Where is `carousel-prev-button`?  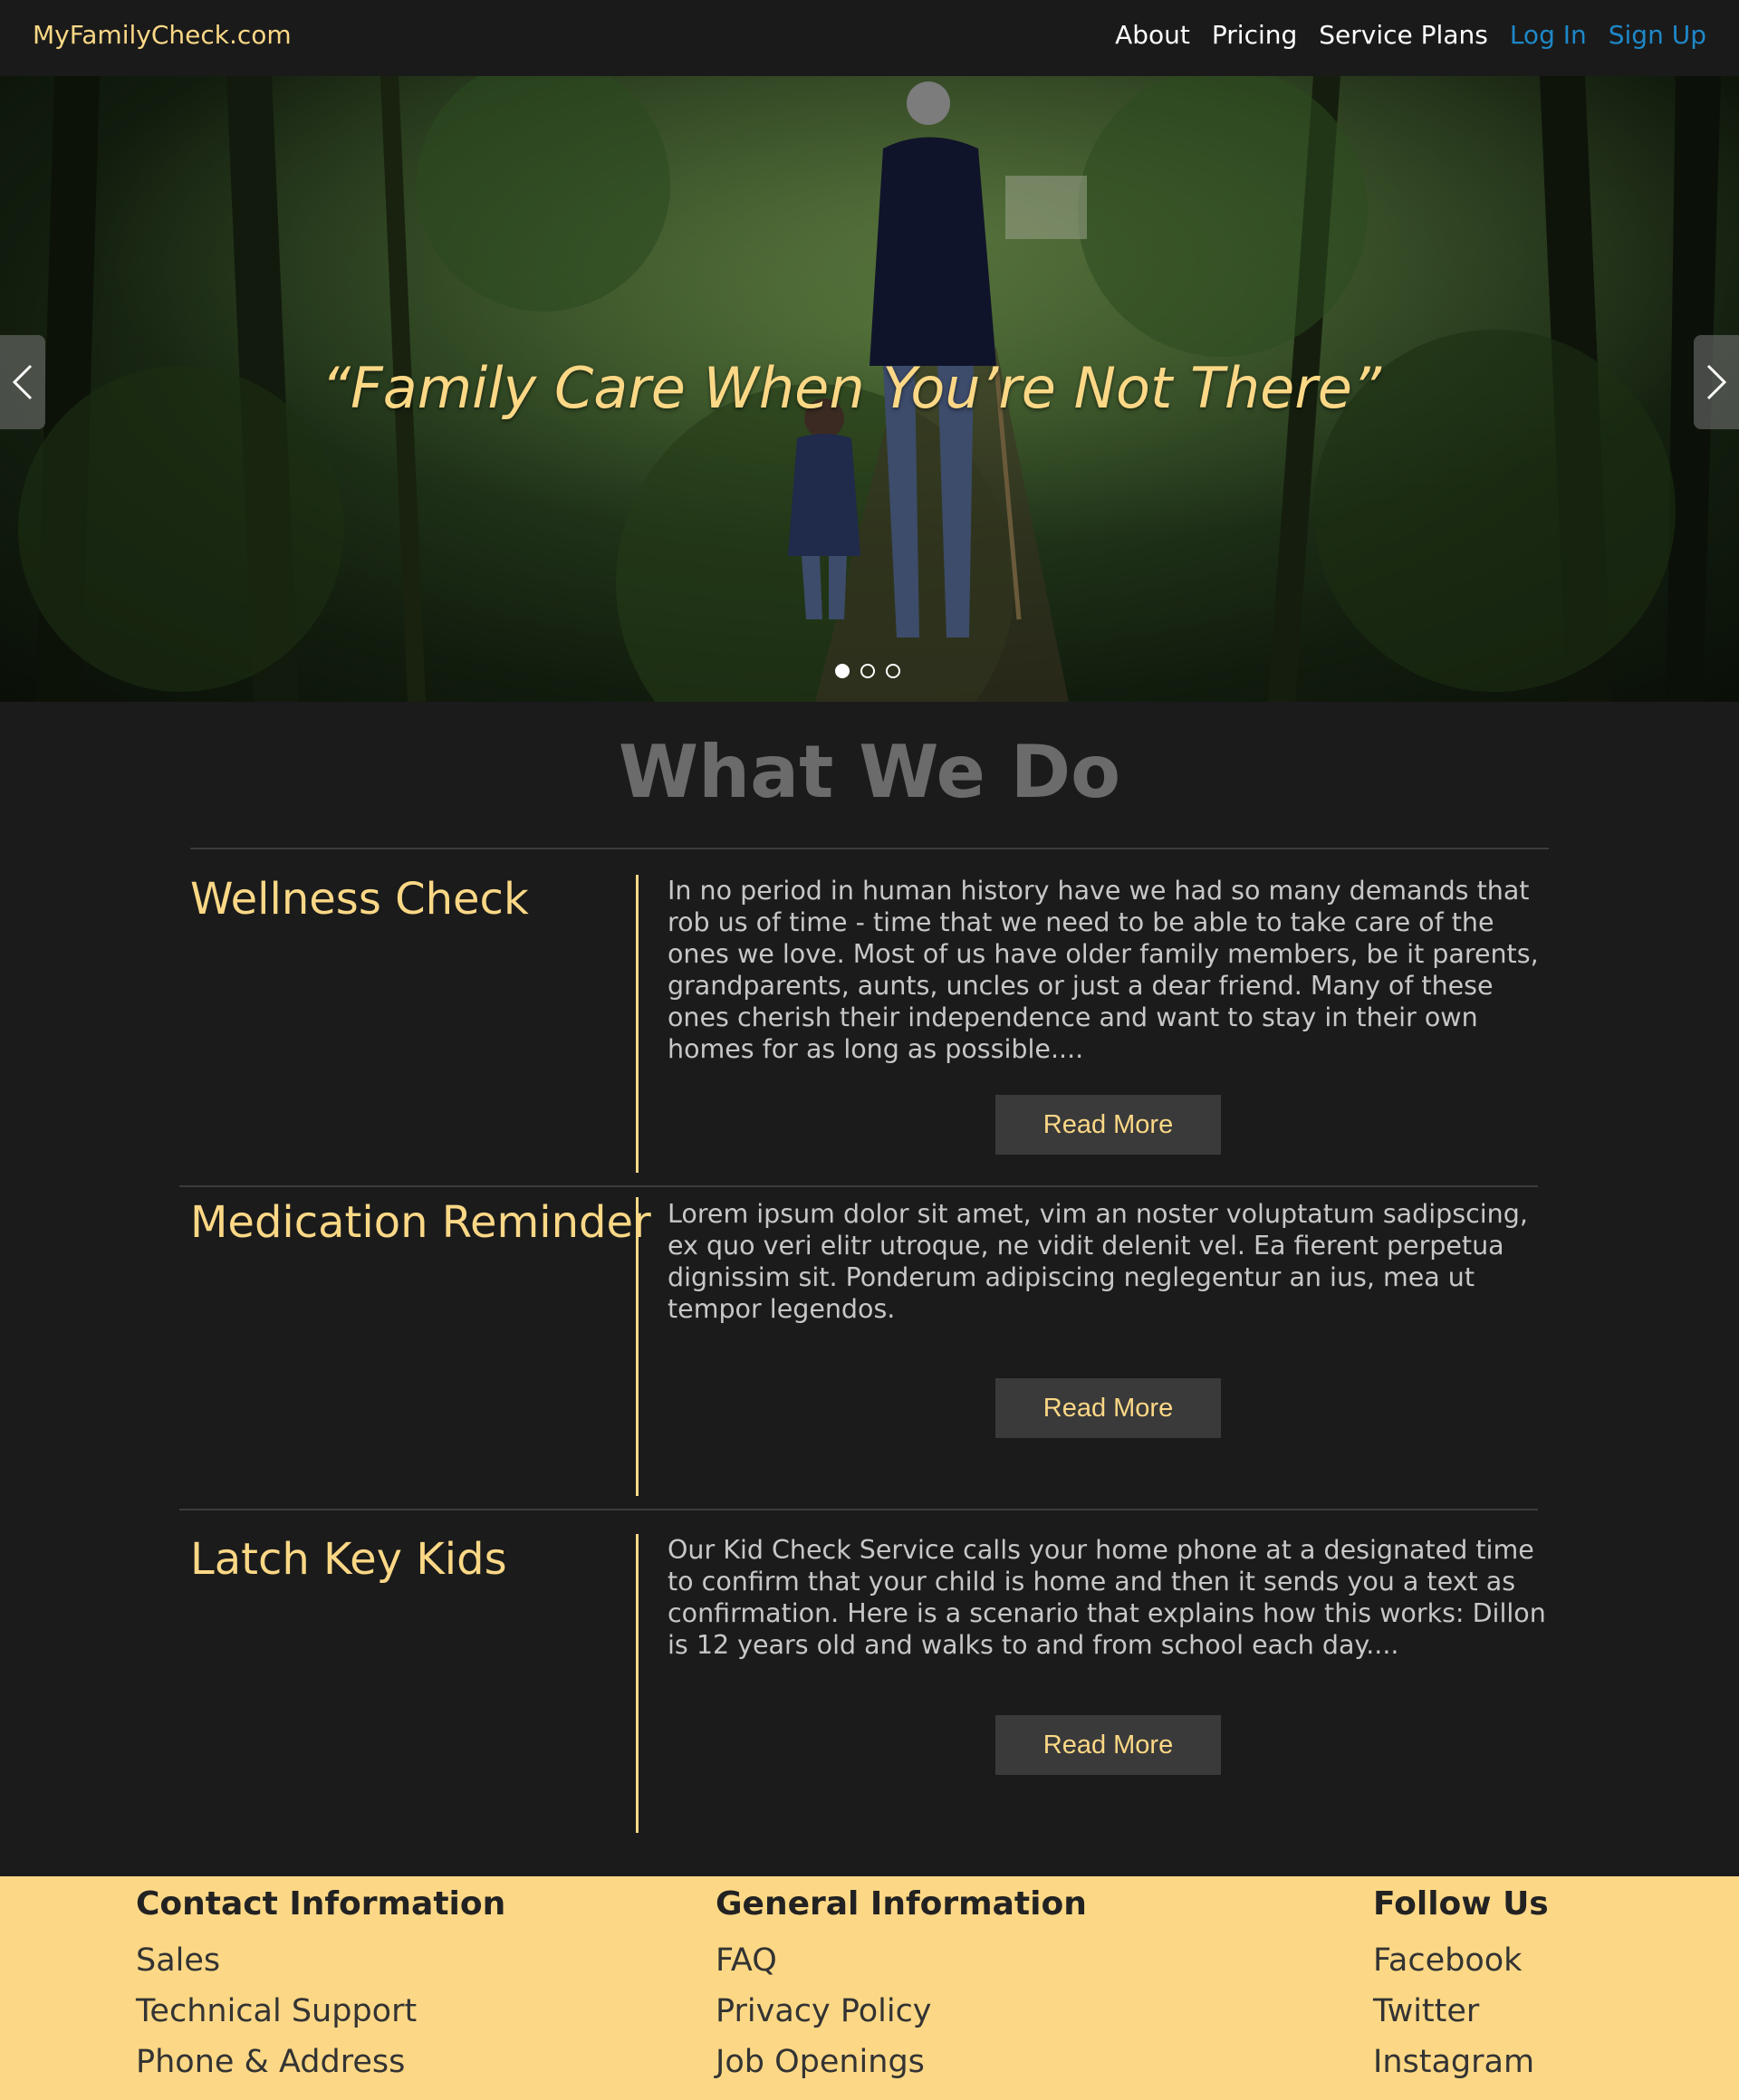
carousel-prev-button is located at coordinates (22, 382).